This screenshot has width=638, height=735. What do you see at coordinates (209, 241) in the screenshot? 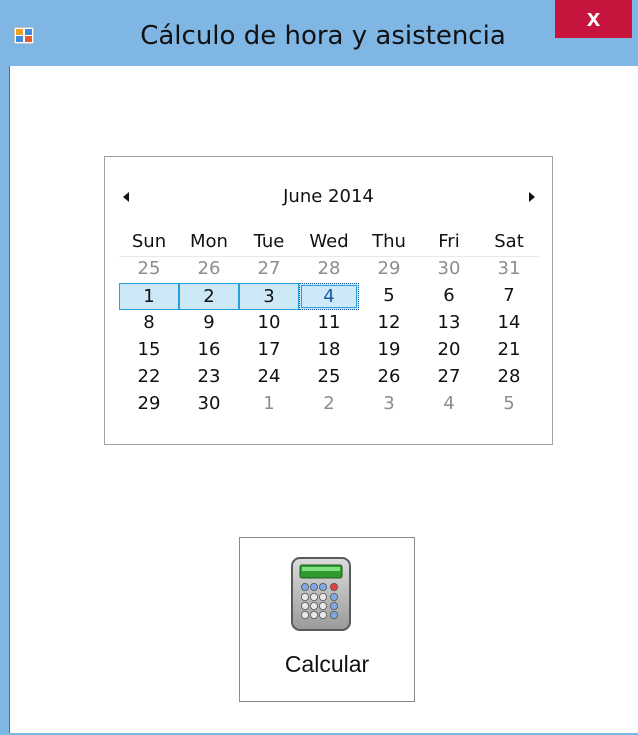
I see `weekday-mon: Mon` at bounding box center [209, 241].